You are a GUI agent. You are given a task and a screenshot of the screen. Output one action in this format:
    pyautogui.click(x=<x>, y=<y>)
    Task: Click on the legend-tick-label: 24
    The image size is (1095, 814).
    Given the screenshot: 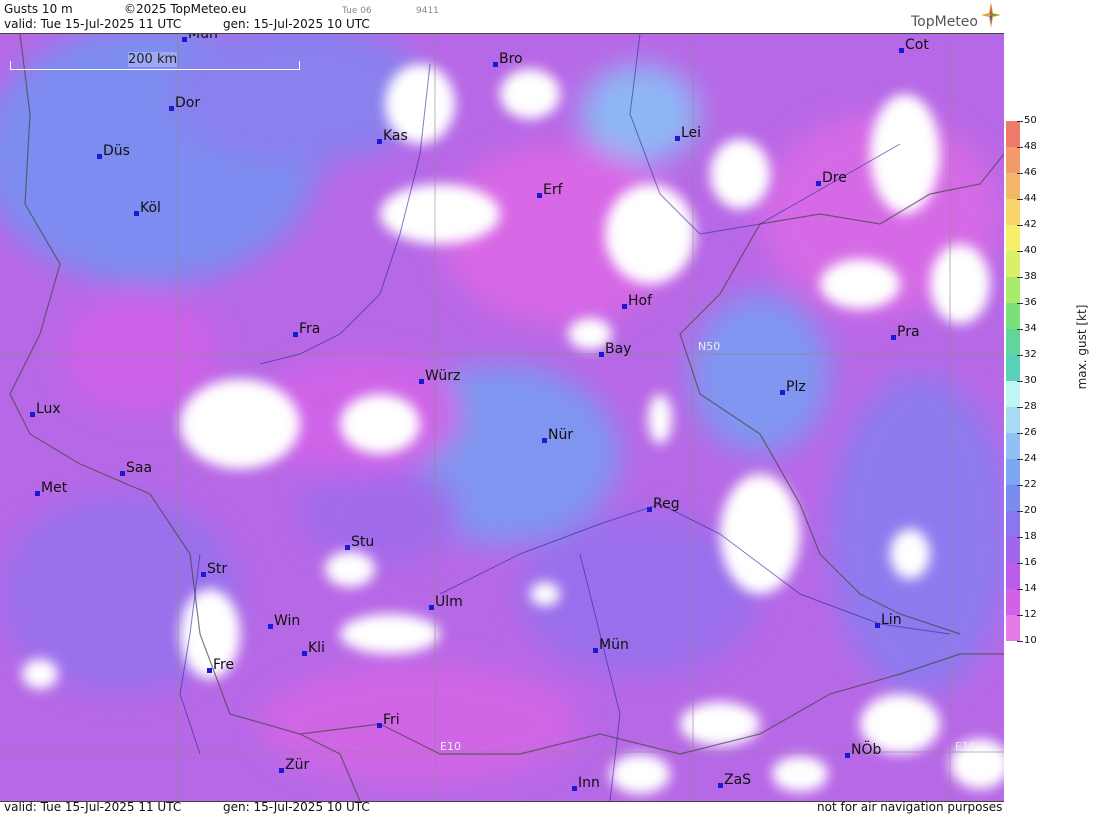 What is the action you would take?
    pyautogui.click(x=1030, y=458)
    